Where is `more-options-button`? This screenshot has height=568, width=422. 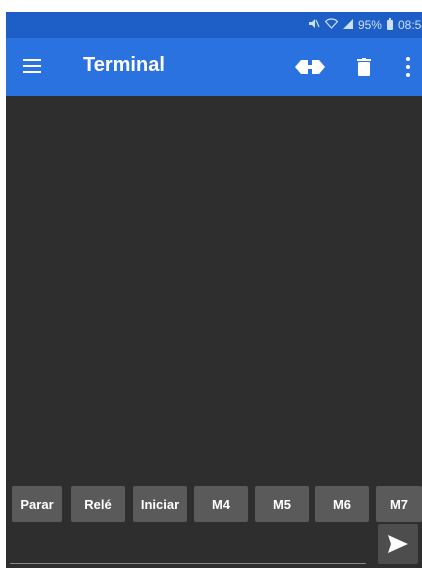 more-options-button is located at coordinates (408, 67).